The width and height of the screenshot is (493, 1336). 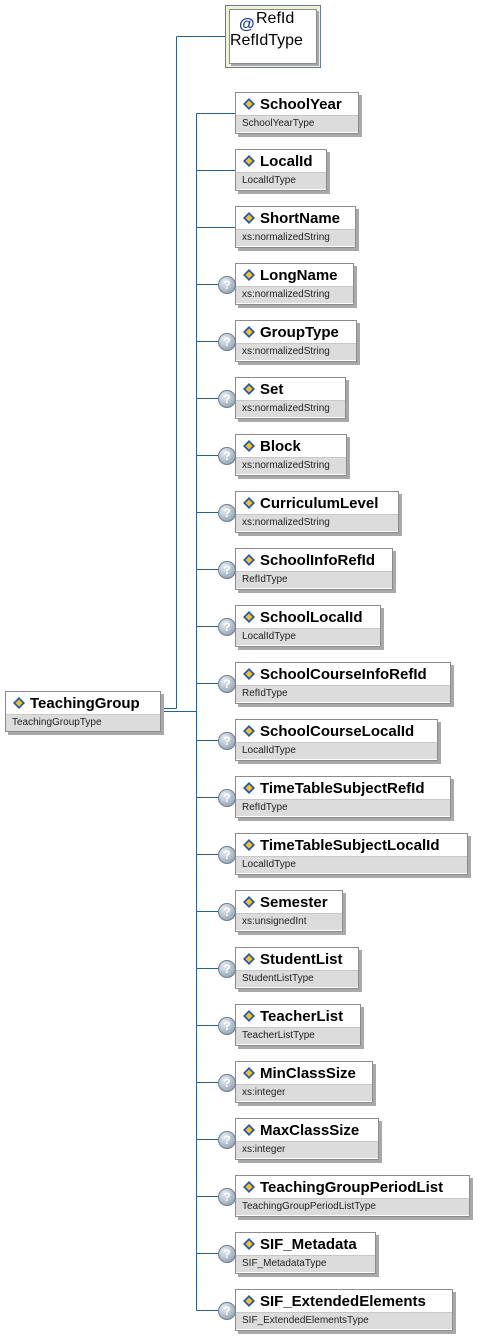 I want to click on element-name: SchoolYear, so click(x=301, y=104).